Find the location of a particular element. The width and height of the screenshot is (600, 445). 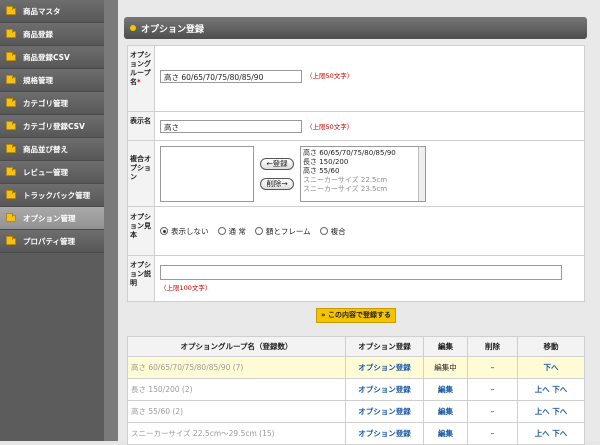

label-description: オプション説明 is located at coordinates (141, 278).